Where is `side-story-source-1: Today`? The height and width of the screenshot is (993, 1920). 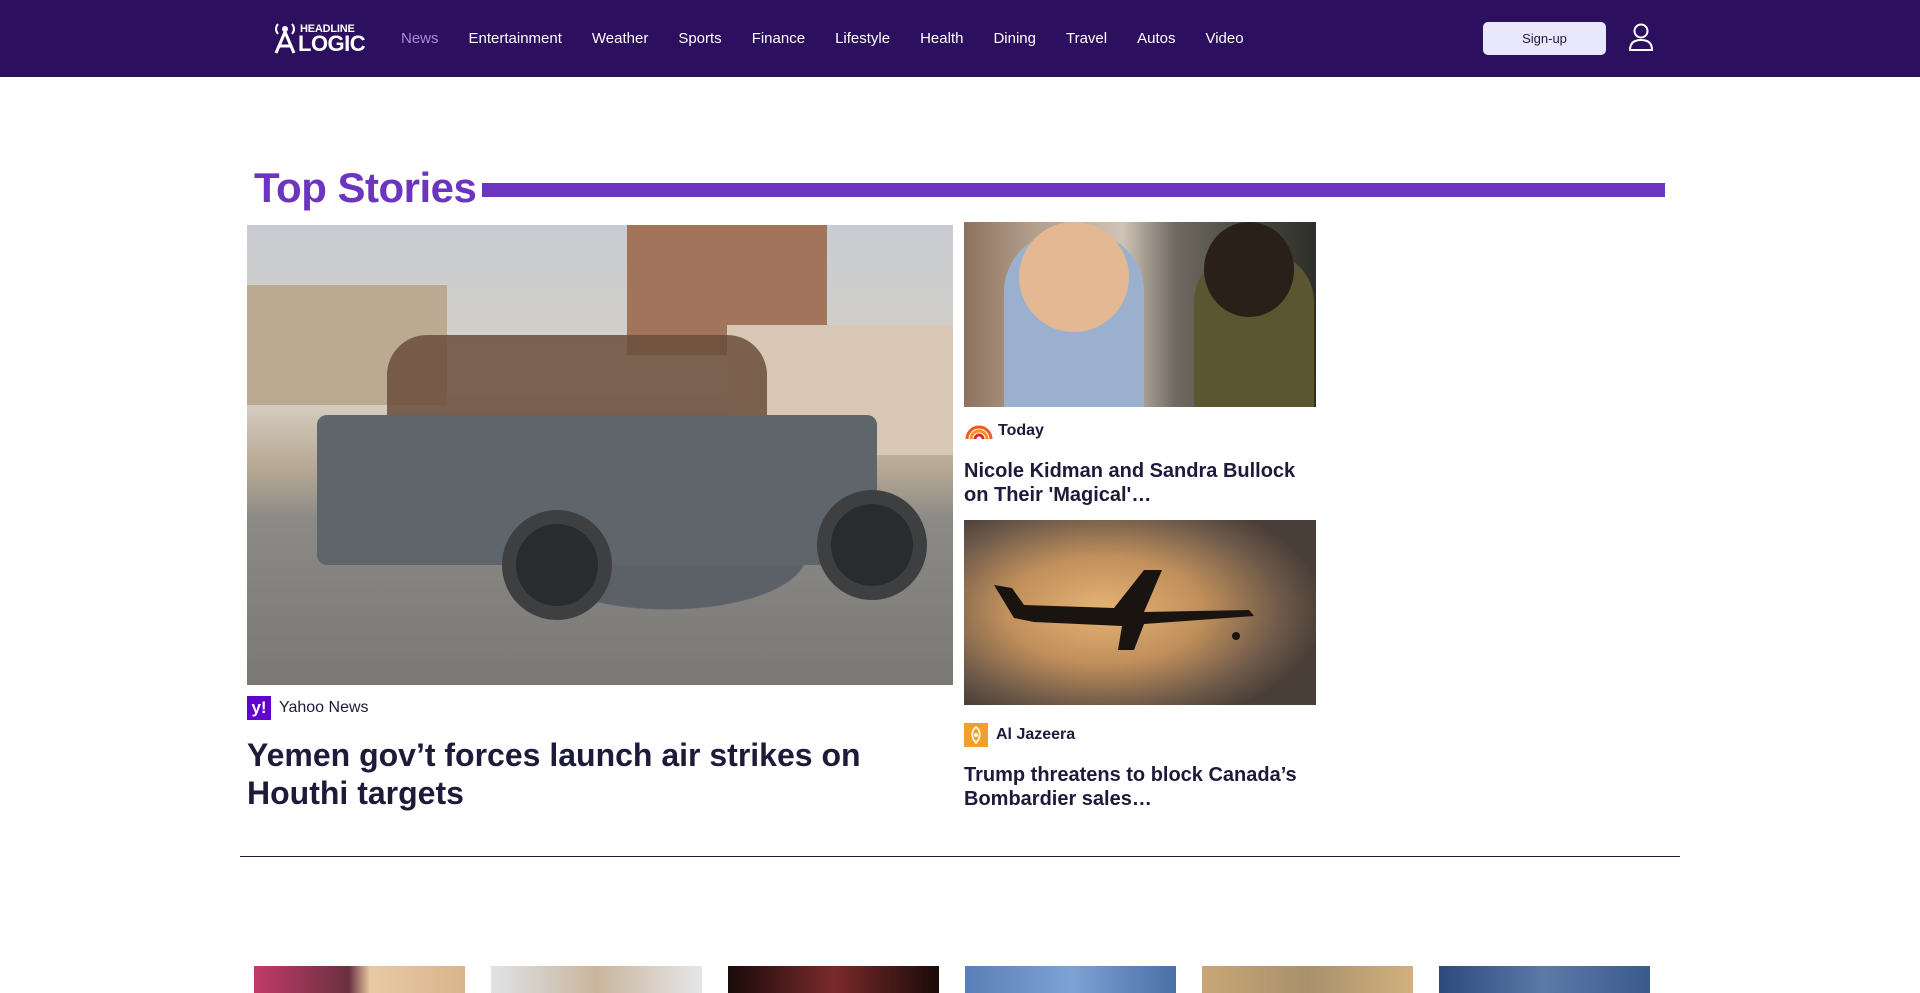 side-story-source-1: Today is located at coordinates (1004, 431).